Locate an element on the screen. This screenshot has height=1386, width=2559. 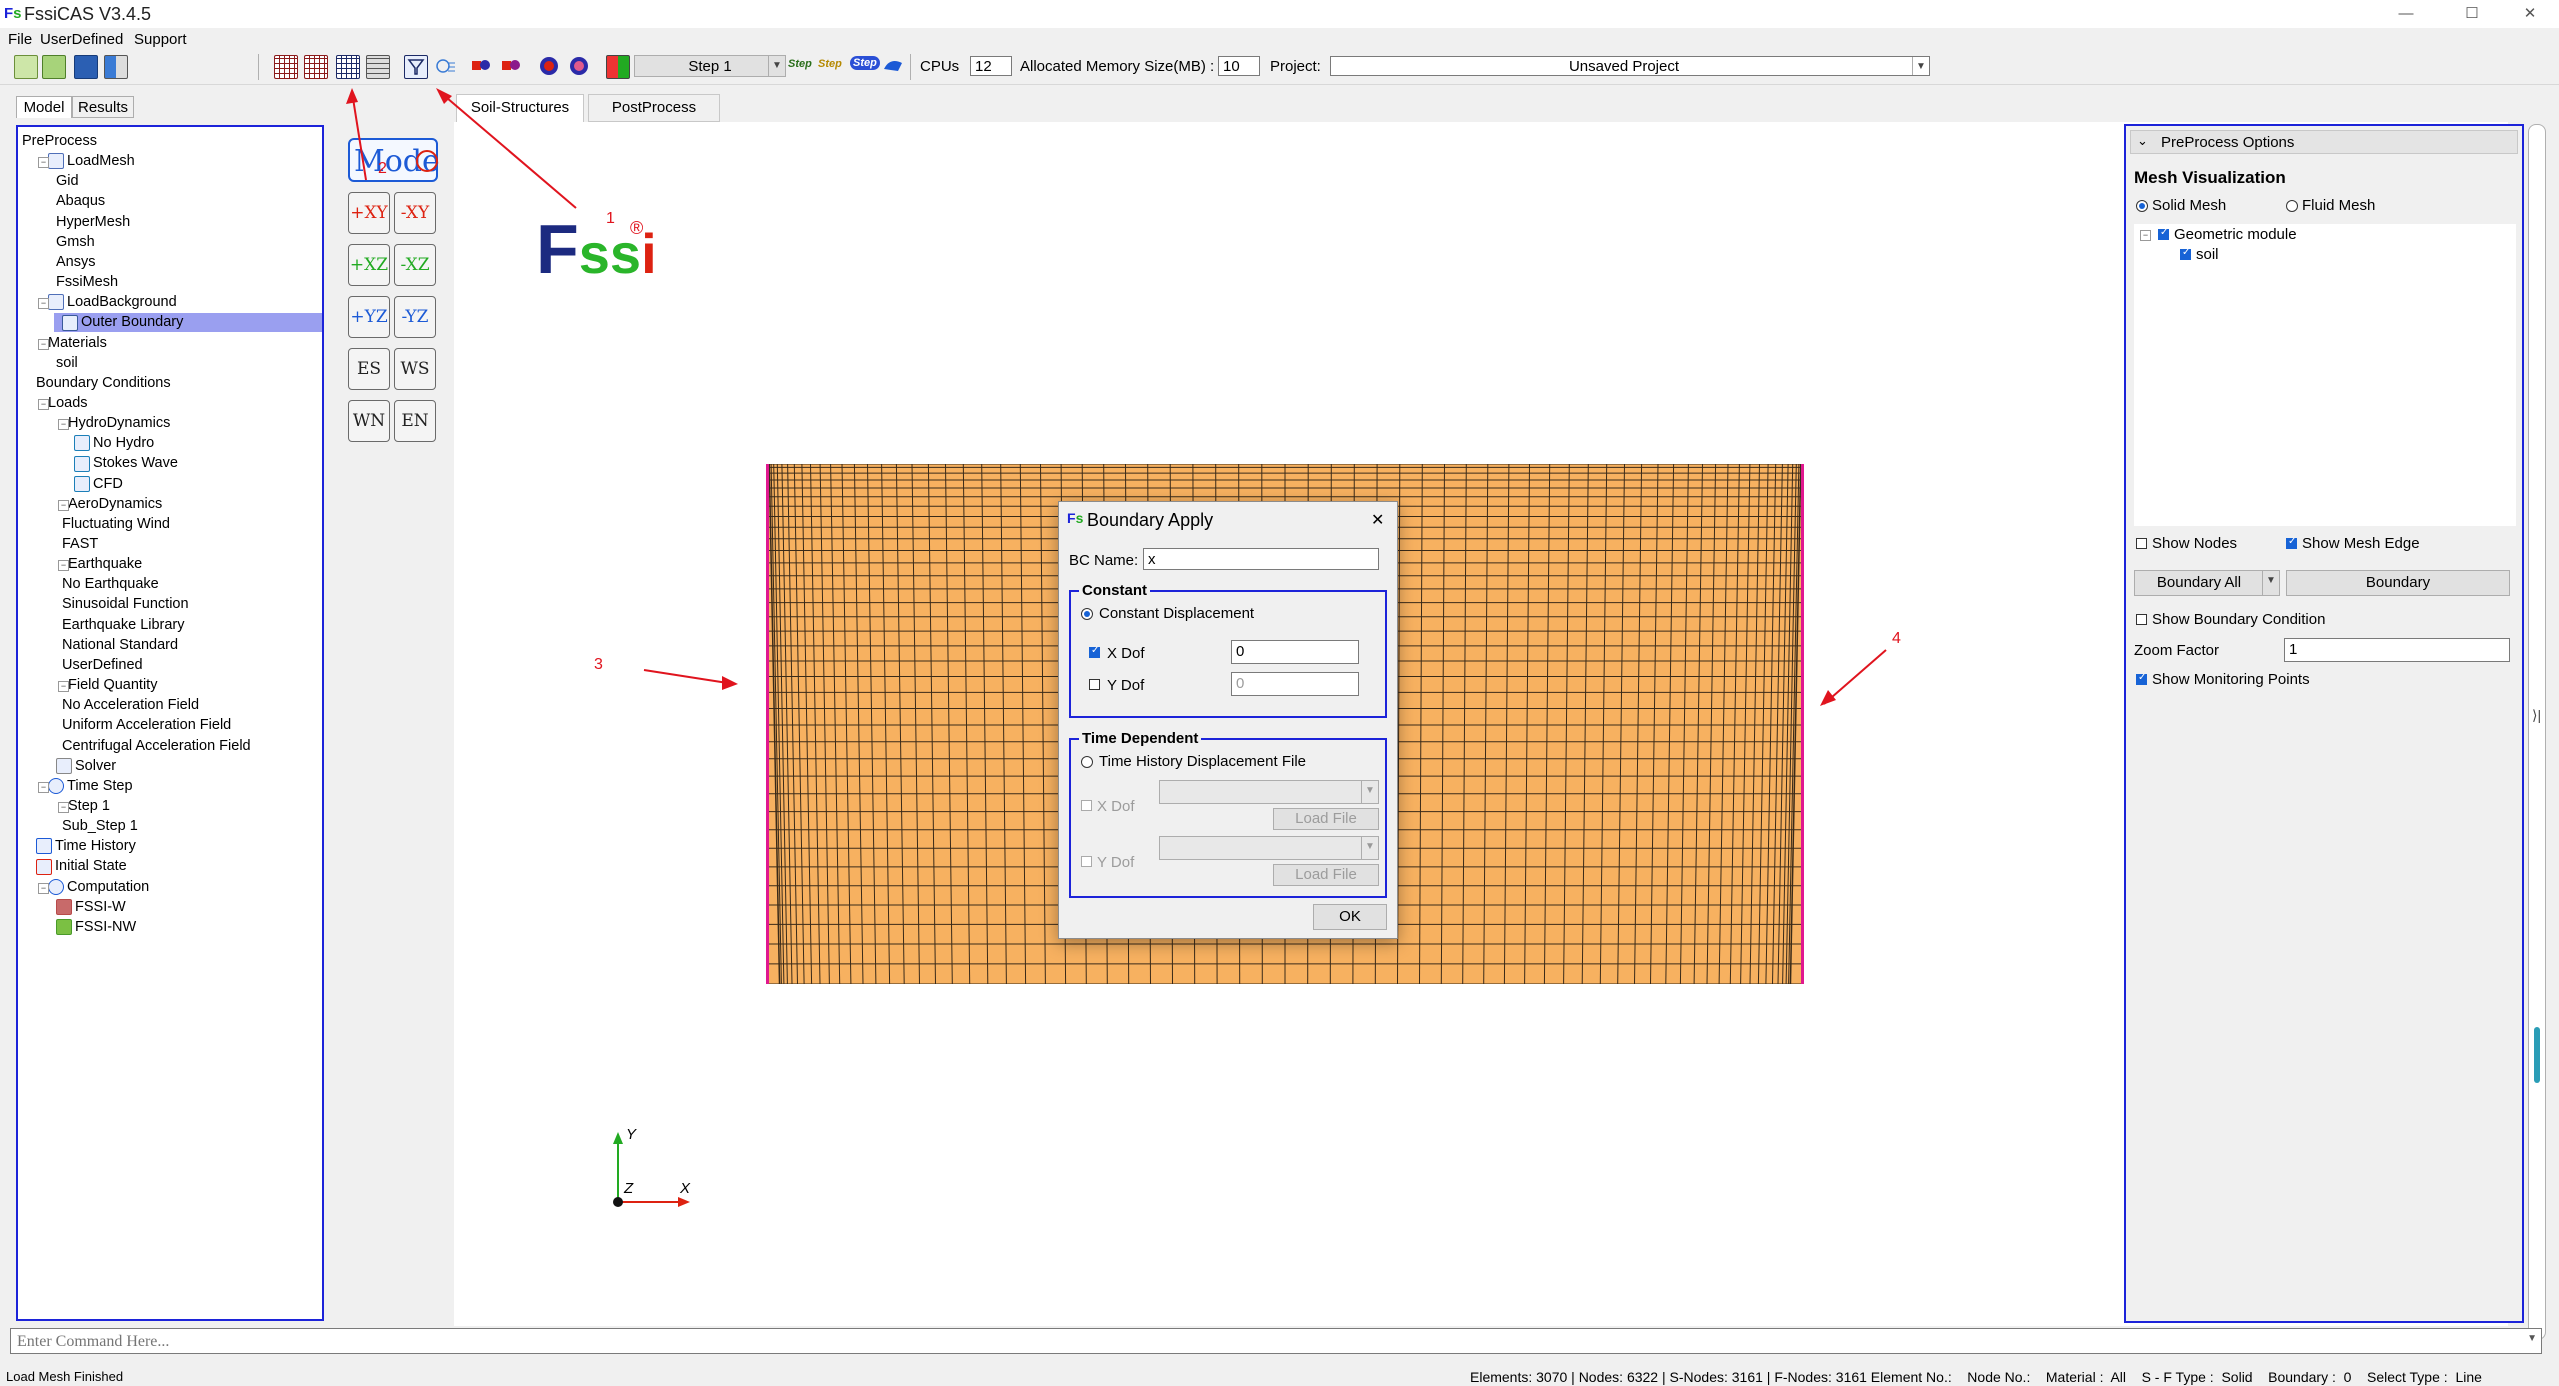
time-history-icon is located at coordinates (445, 66).